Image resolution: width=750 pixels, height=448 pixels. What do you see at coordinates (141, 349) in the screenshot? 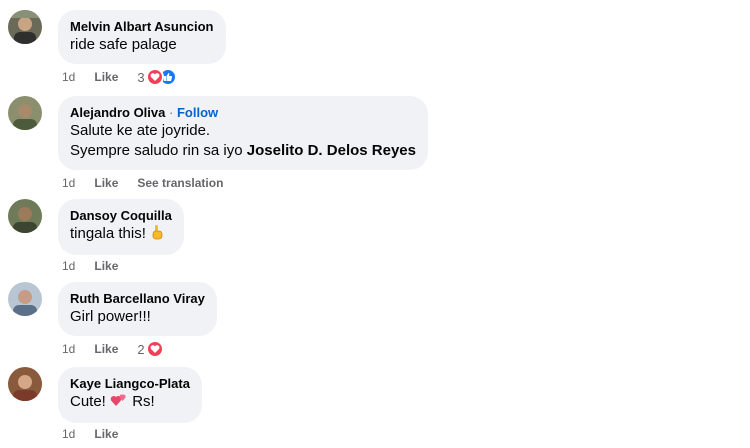
I see `reaction-count: 2` at bounding box center [141, 349].